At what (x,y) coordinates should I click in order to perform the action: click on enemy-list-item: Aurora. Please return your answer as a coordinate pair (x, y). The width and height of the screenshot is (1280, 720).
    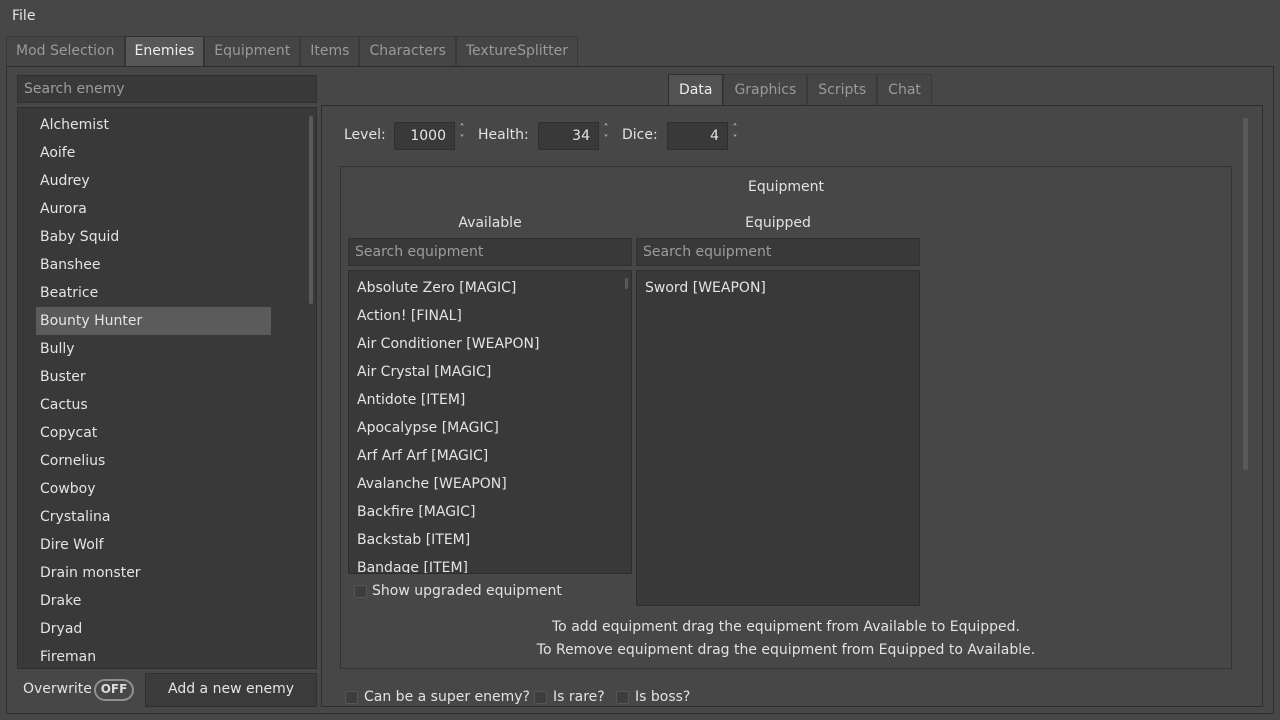
    Looking at the image, I should click on (153, 209).